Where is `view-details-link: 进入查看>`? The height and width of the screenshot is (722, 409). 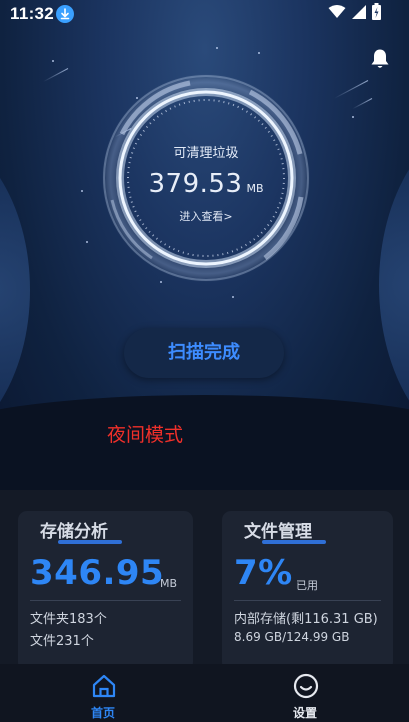 view-details-link: 进入查看> is located at coordinates (206, 216).